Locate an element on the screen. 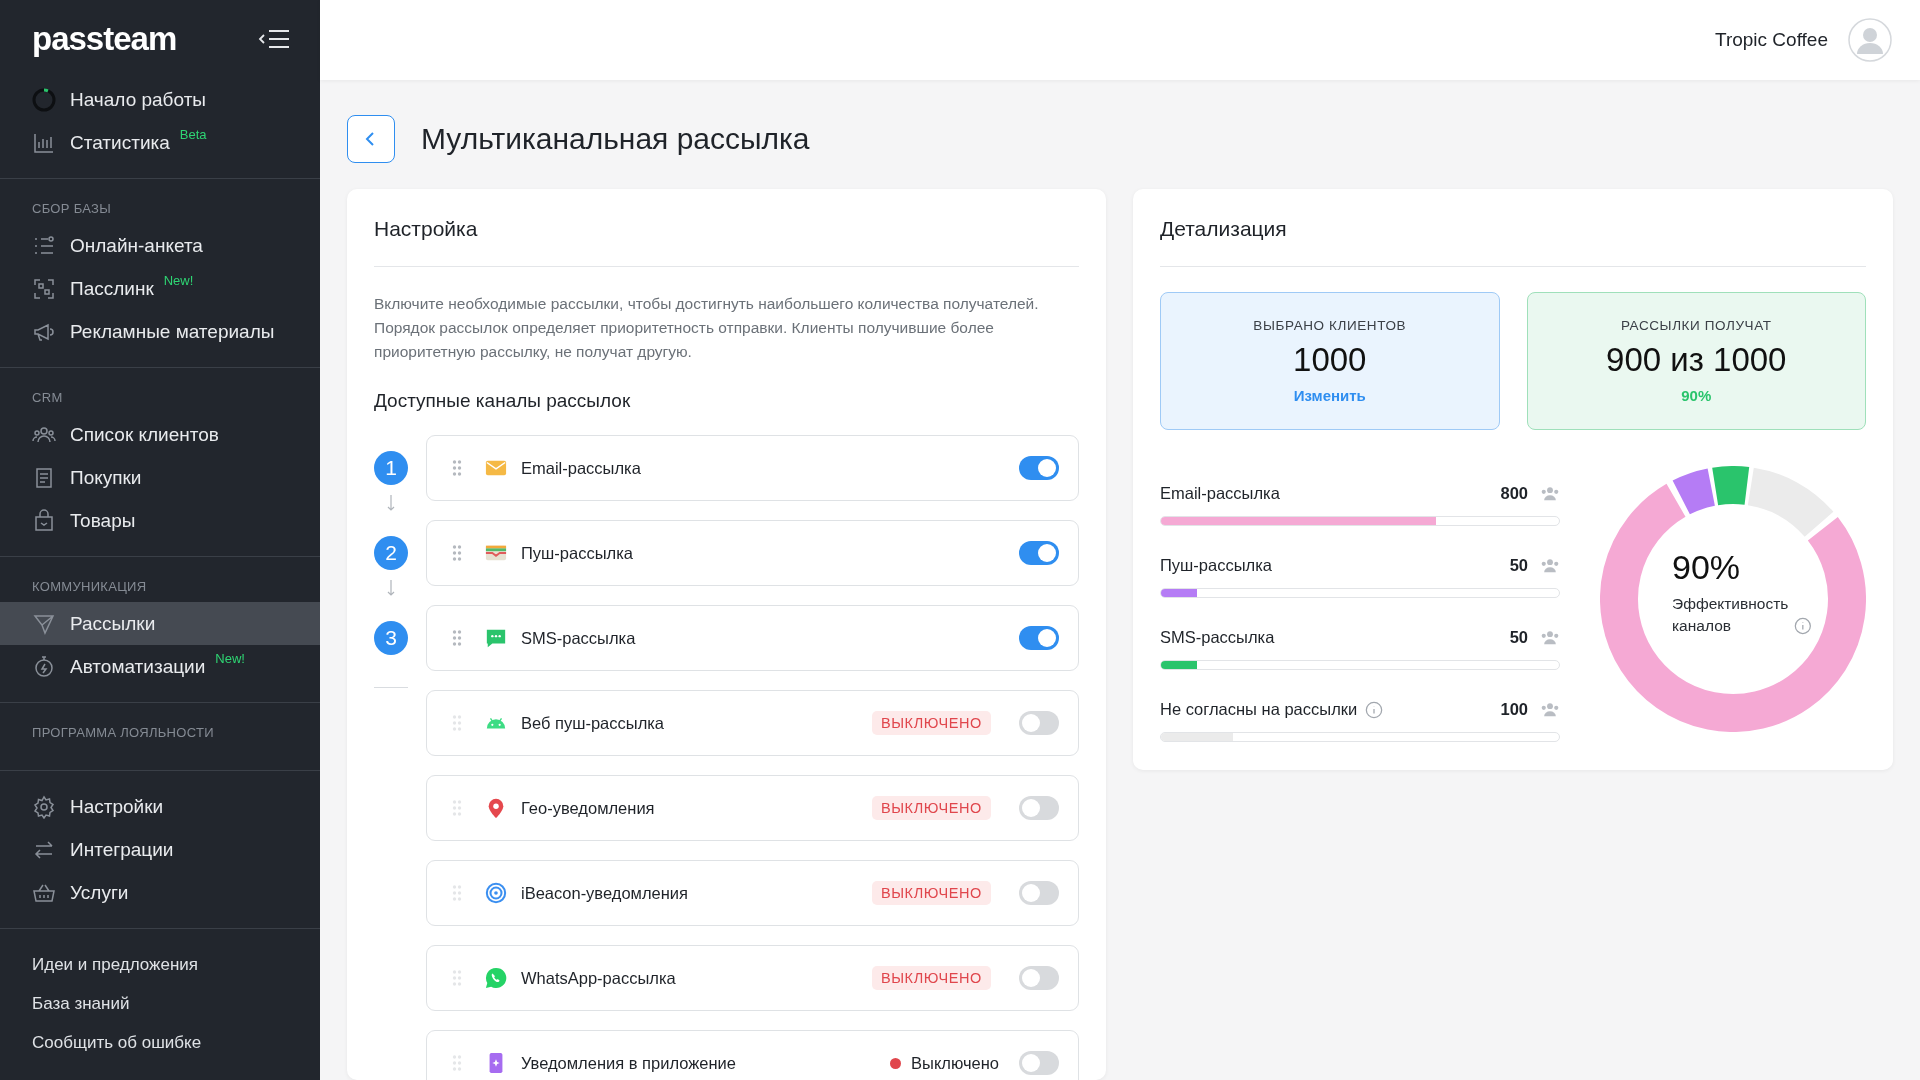 This screenshot has width=1920, height=1080. description: Включите необходимые рассылки, чтобы достигнуть наибольшего количества получателей. Порядок рассылок определяет приоритетность отправки. Клиенты получившие более приоритетную рассылку, не получат другую. is located at coordinates (707, 328).